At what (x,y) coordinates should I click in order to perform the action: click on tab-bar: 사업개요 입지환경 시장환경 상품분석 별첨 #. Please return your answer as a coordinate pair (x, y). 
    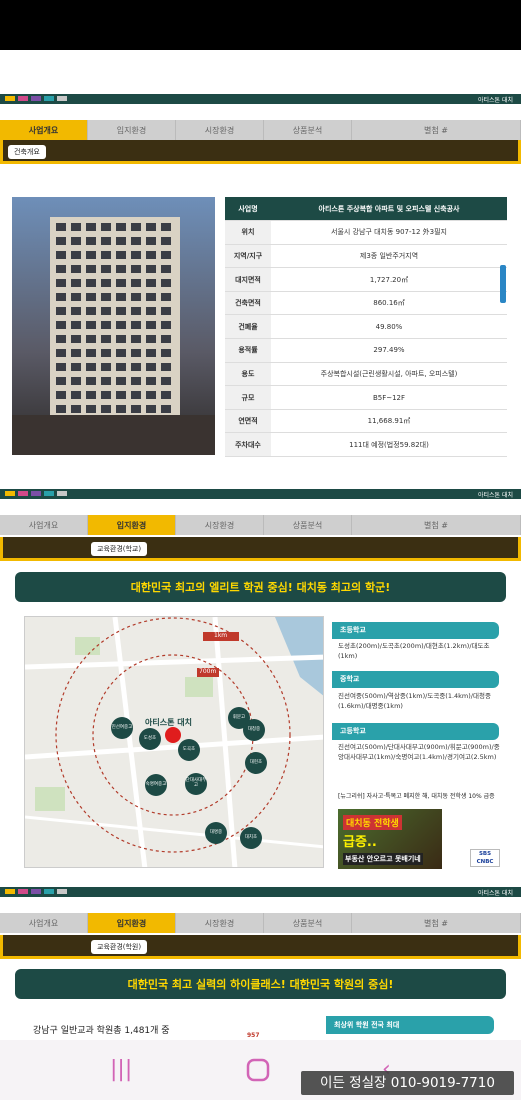
    Looking at the image, I should click on (260, 525).